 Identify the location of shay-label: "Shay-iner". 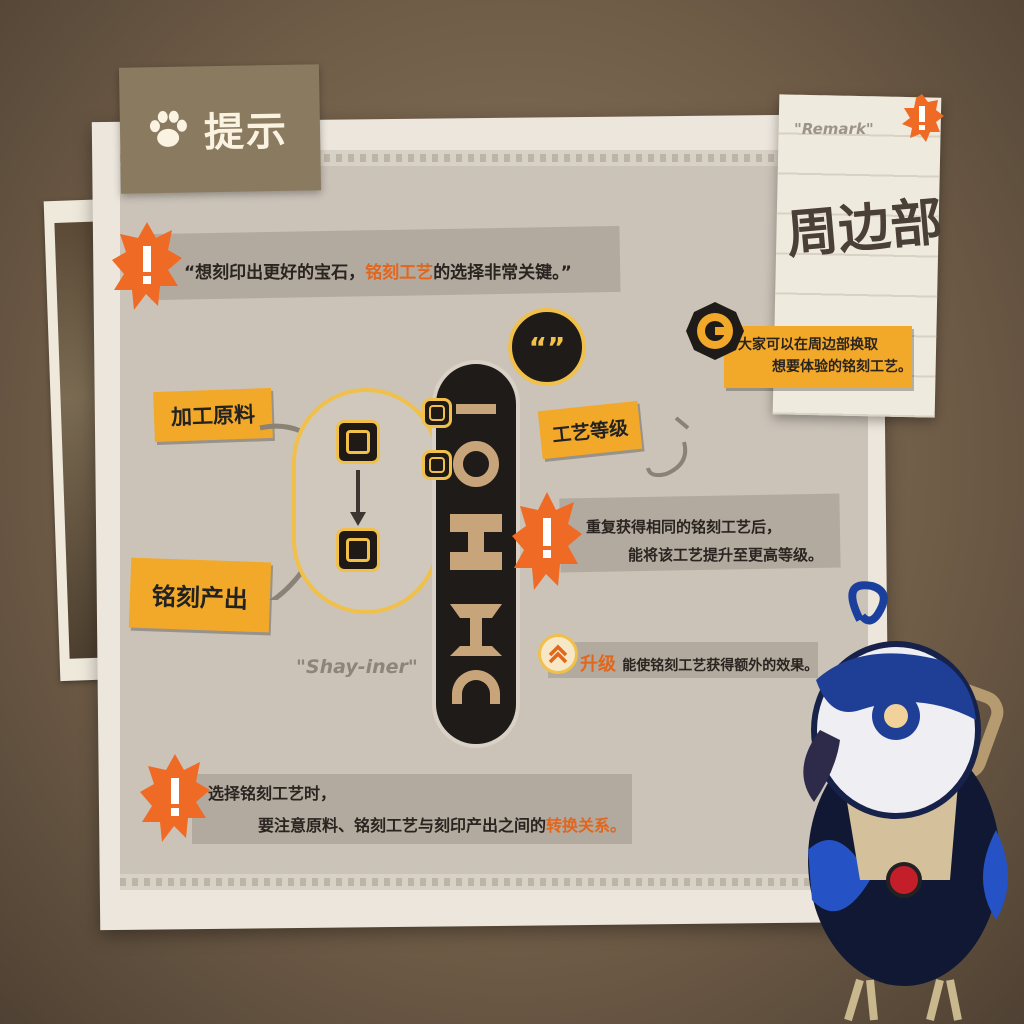
(357, 667).